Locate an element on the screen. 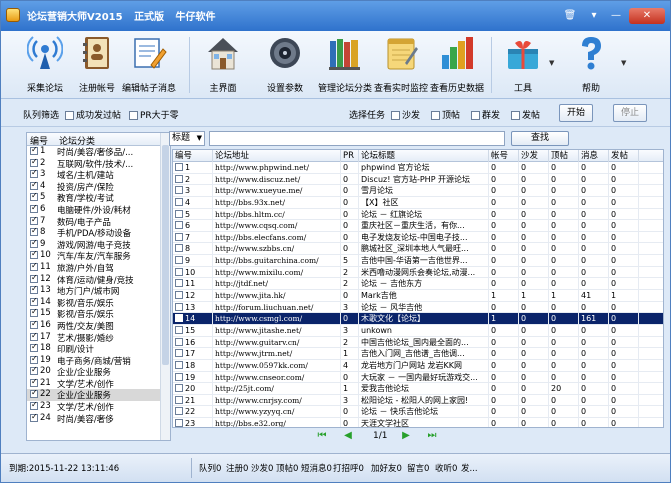 The width and height of the screenshot is (671, 483). search-input is located at coordinates (357, 138).